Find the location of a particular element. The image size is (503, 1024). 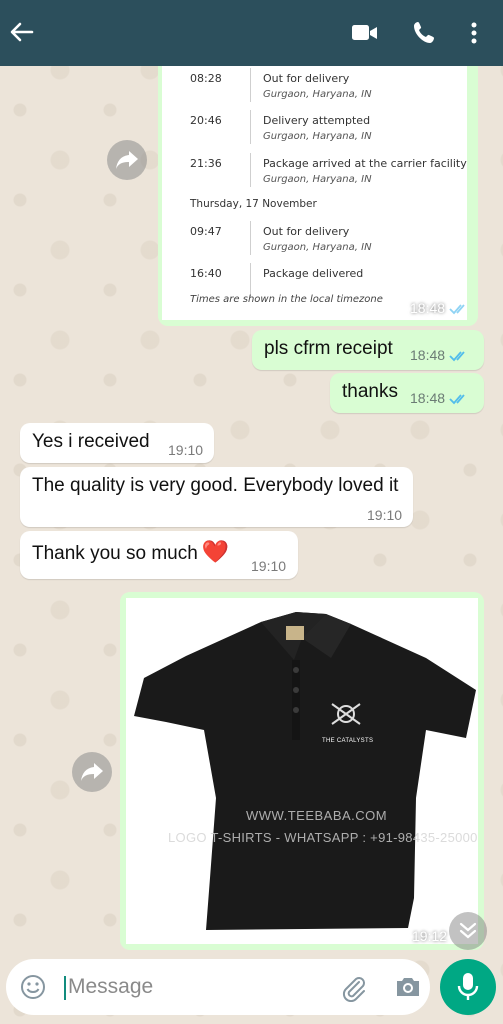

tracking-time: 16:40 is located at coordinates (206, 273).